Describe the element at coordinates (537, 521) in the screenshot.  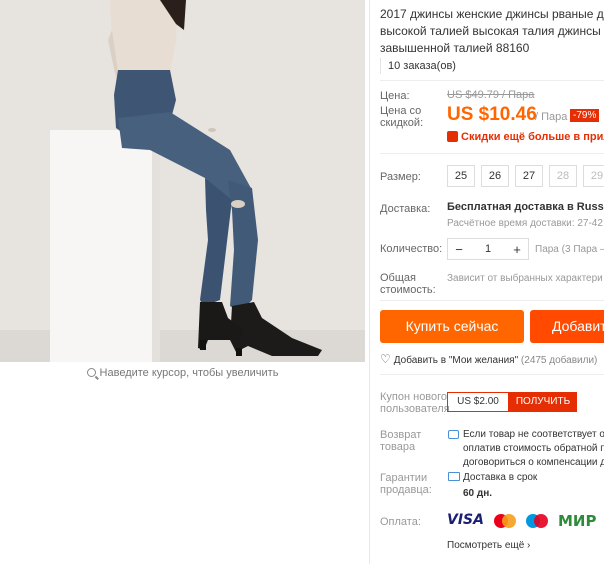
I see `maestro-icon` at that location.